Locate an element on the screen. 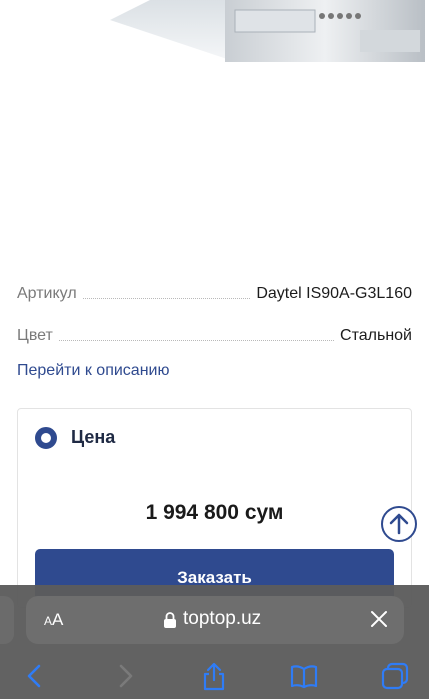  scroll-to-top-button is located at coordinates (399, 524).